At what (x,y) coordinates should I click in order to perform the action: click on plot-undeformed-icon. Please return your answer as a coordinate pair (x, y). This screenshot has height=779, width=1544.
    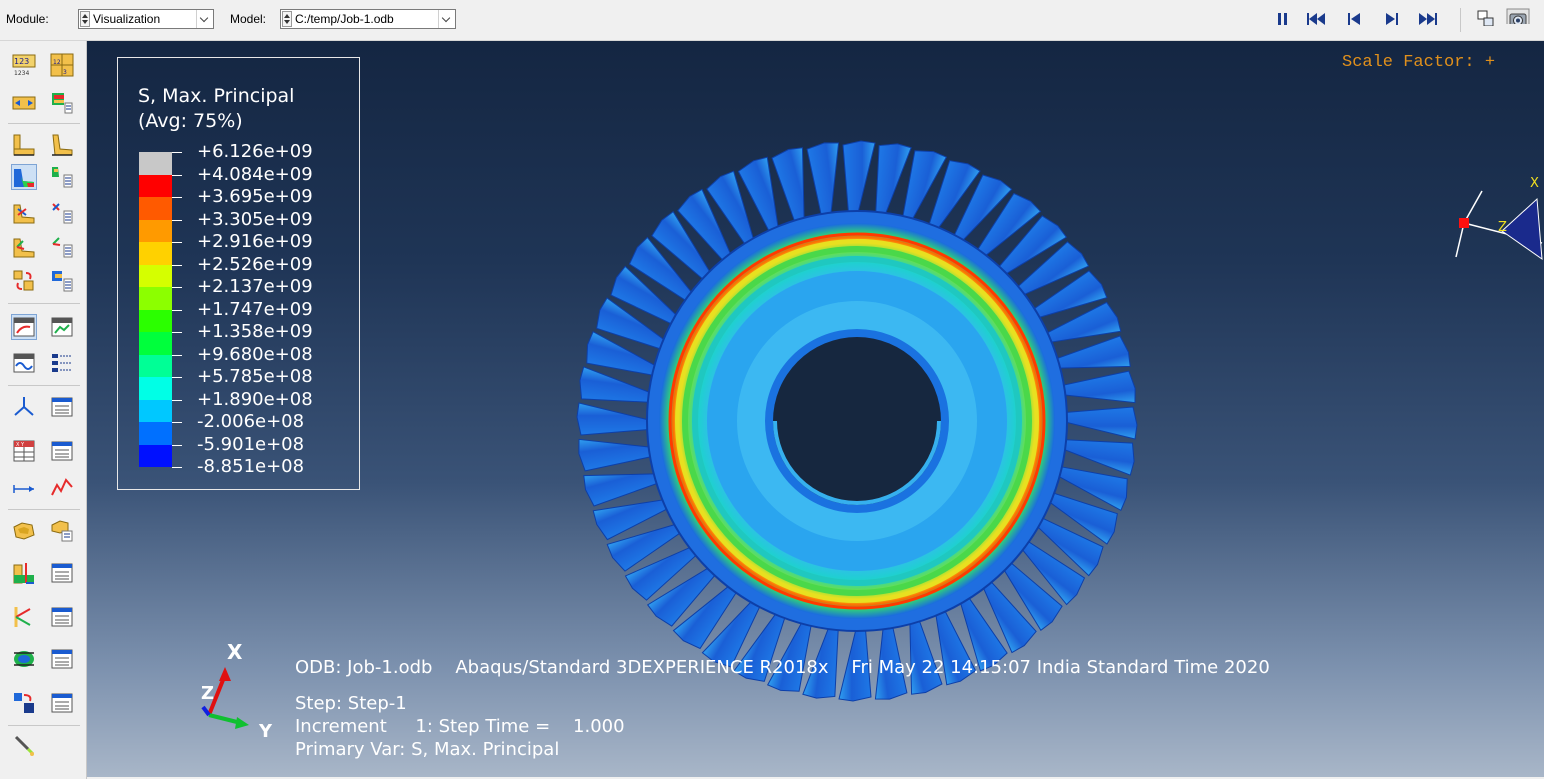
    Looking at the image, I should click on (24, 145).